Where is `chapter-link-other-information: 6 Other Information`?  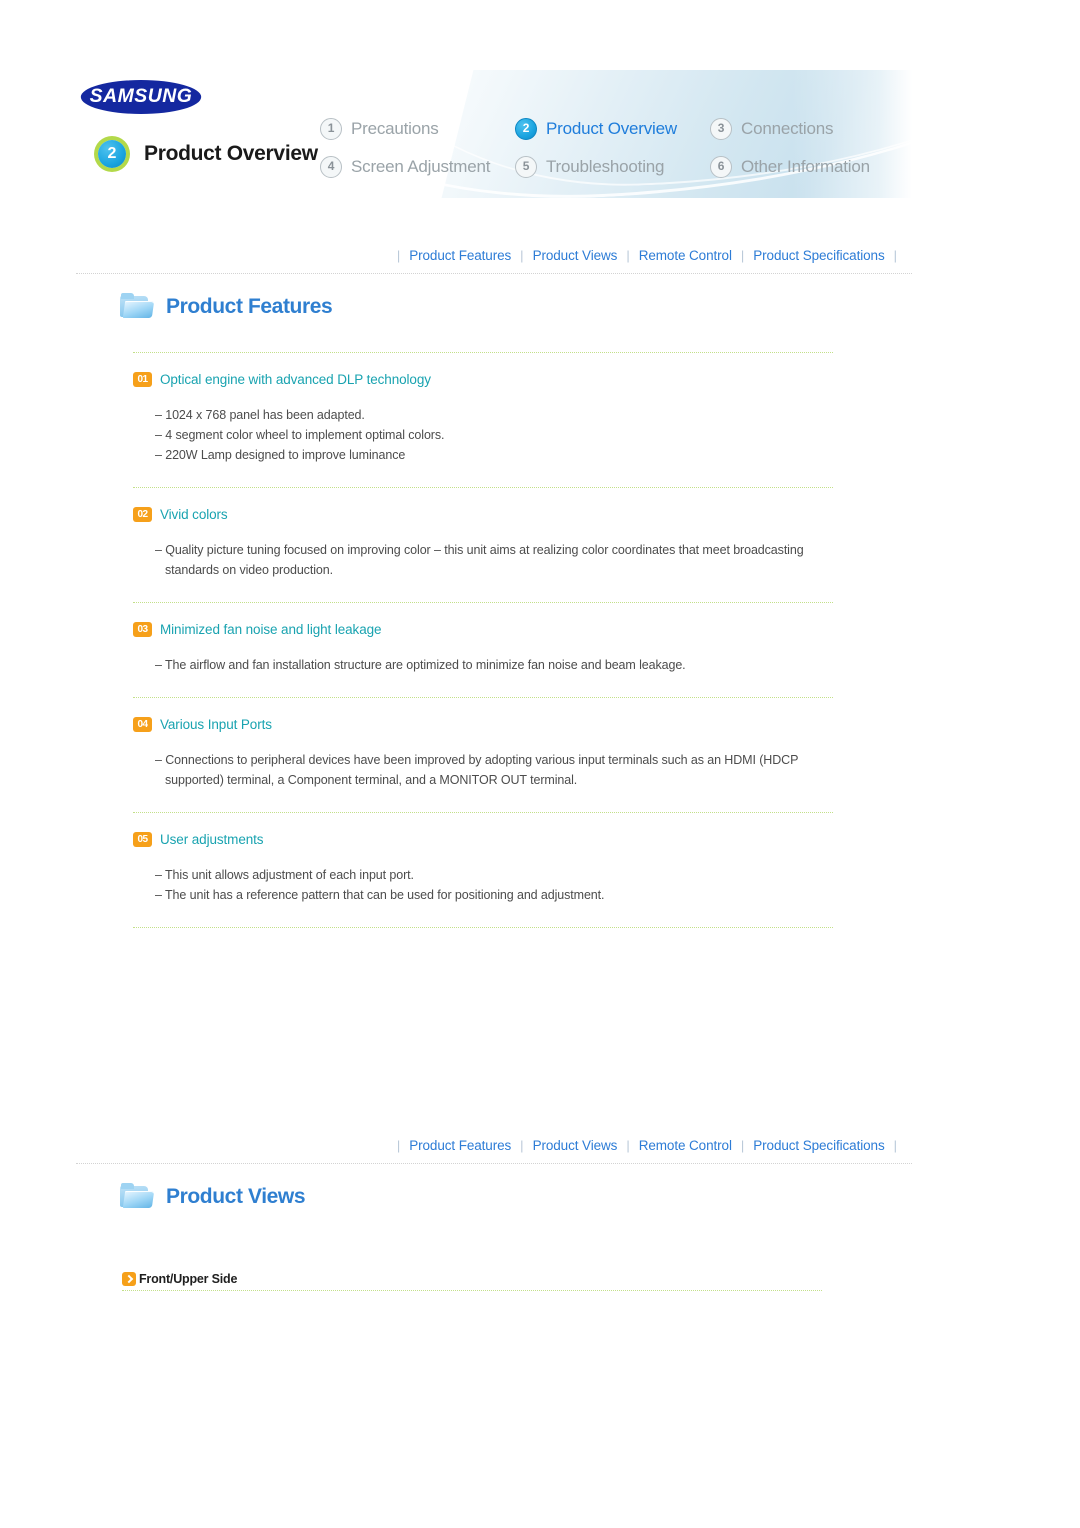
chapter-link-other-information: 6 Other Information is located at coordinates (810, 167).